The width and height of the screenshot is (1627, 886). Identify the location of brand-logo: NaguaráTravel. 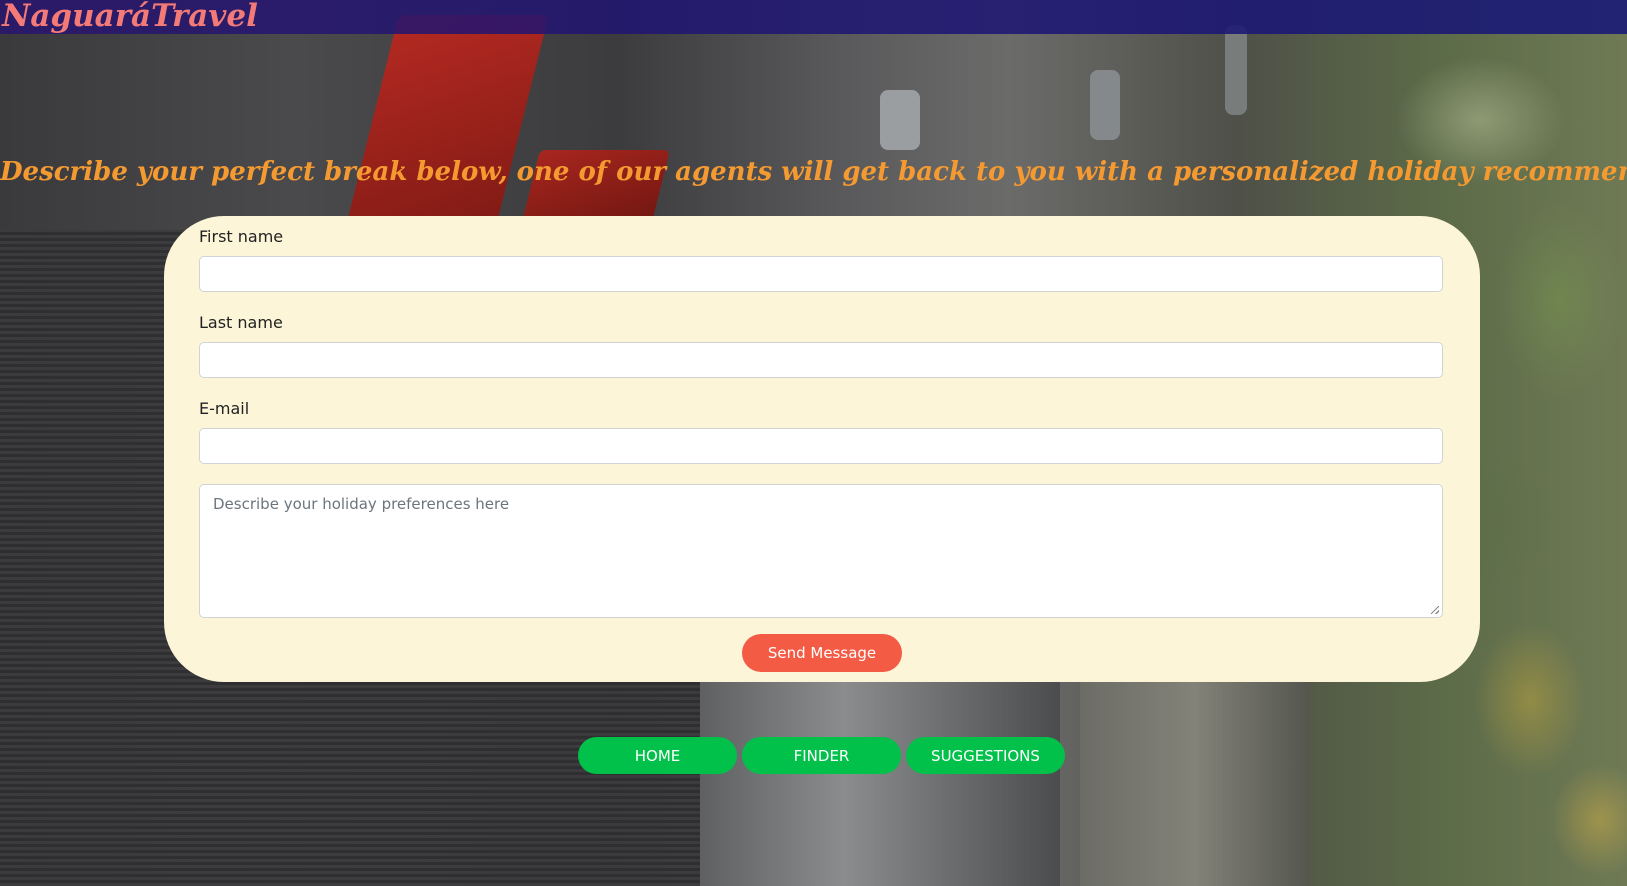
(130, 17).